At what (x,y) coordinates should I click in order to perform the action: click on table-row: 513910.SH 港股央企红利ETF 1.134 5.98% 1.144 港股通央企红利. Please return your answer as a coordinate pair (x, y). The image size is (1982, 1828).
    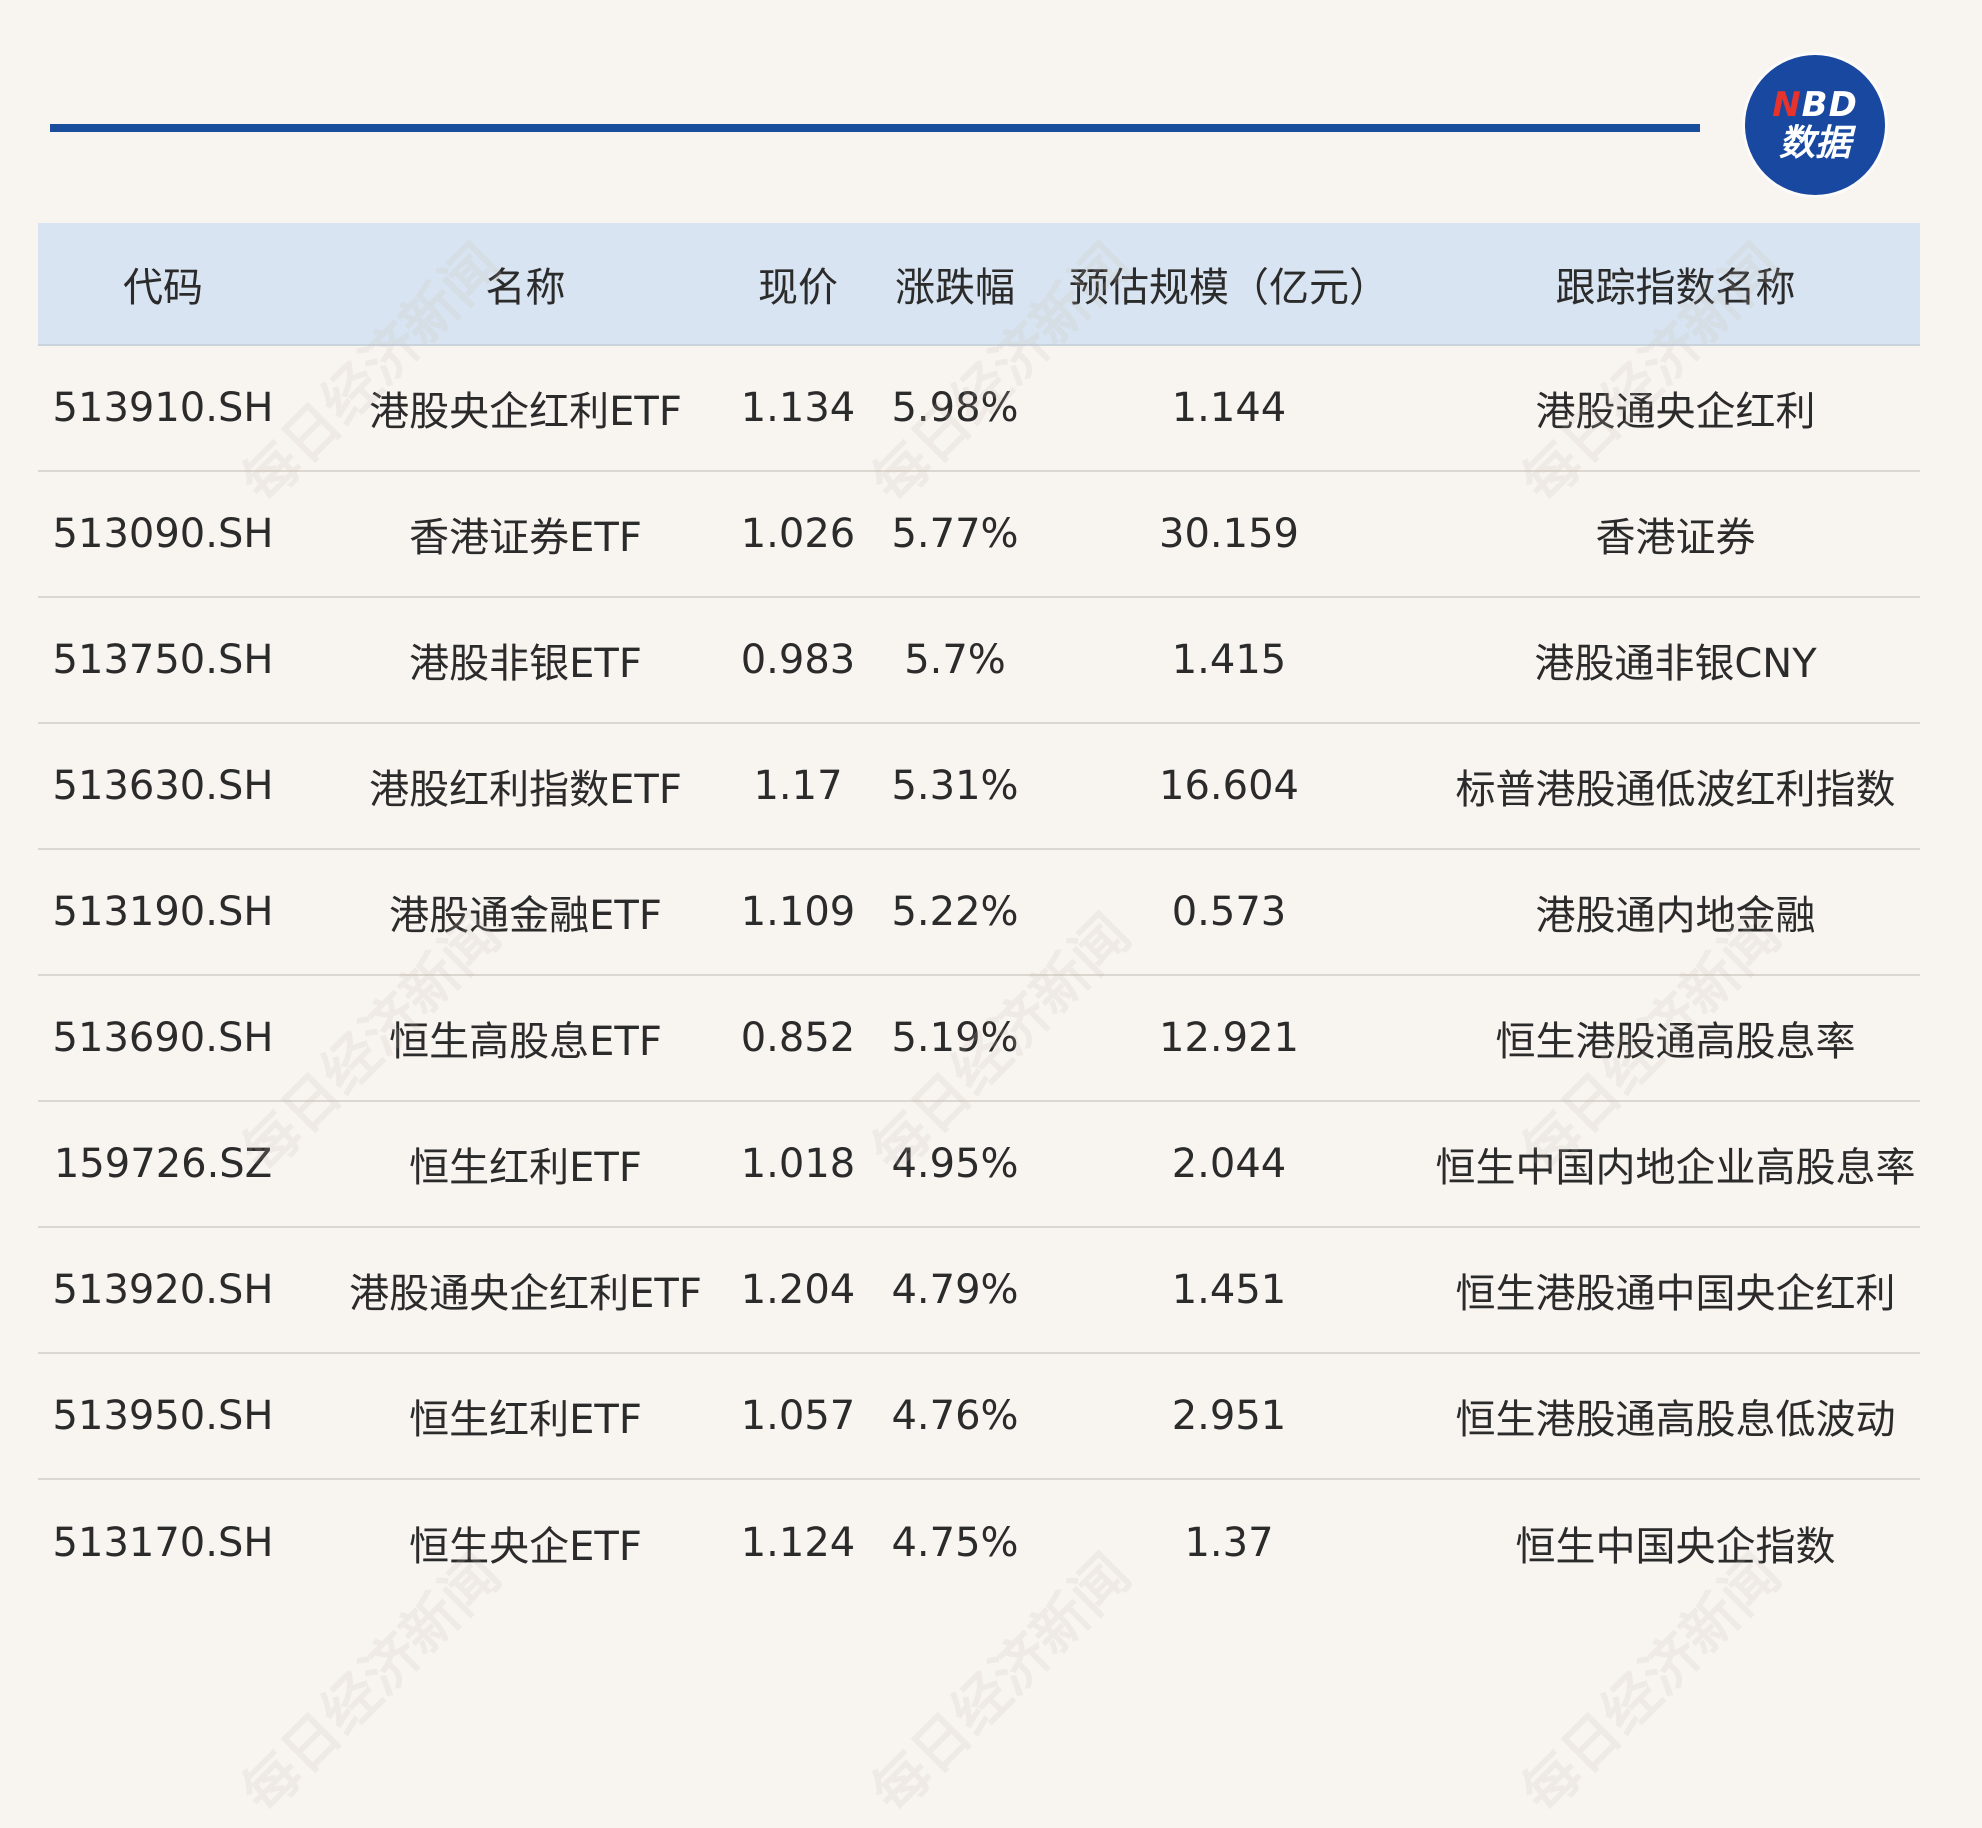
    Looking at the image, I should click on (979, 409).